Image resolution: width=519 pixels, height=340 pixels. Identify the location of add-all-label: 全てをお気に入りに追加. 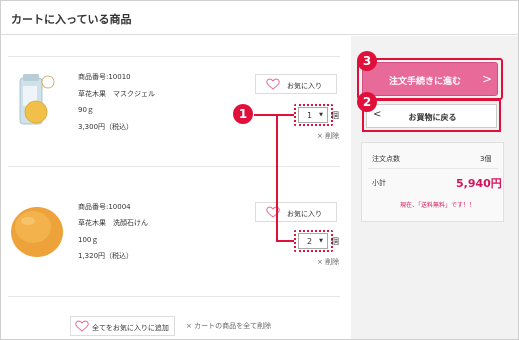
(130, 328).